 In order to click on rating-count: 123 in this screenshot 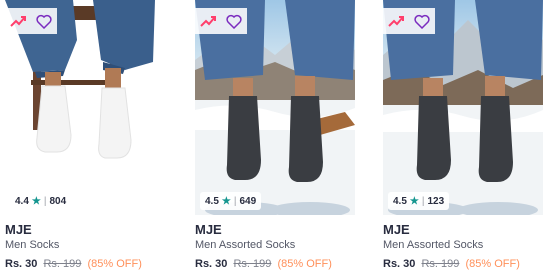, I will do `click(436, 201)`.